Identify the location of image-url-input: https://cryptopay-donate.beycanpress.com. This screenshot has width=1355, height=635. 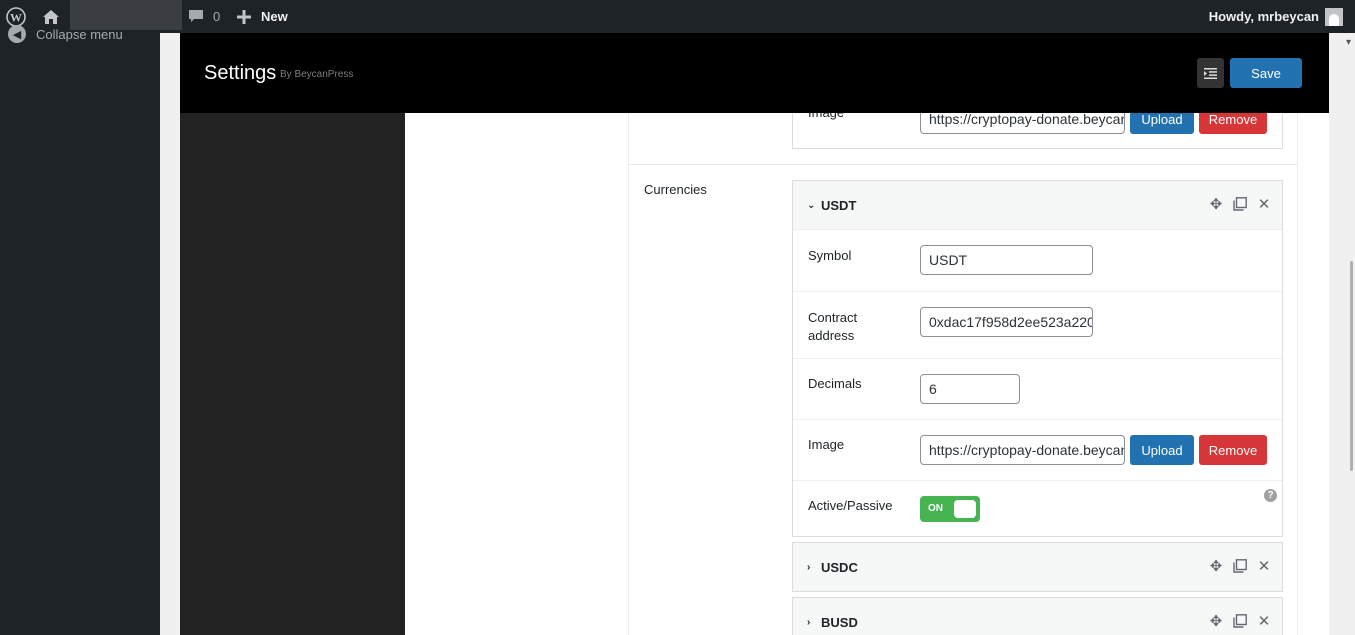
(1022, 450).